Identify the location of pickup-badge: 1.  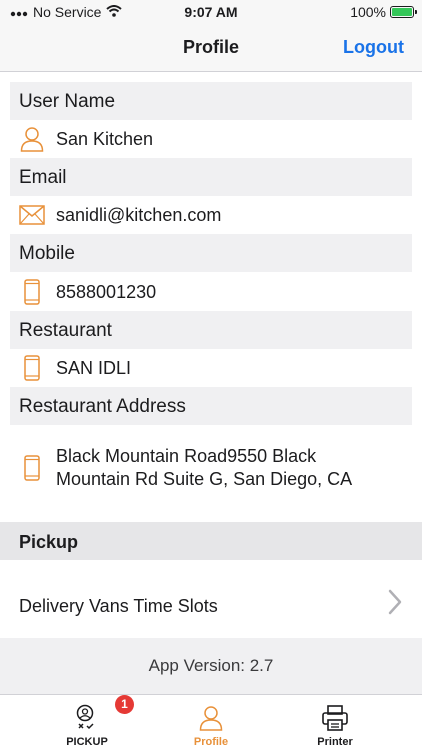
(124, 704).